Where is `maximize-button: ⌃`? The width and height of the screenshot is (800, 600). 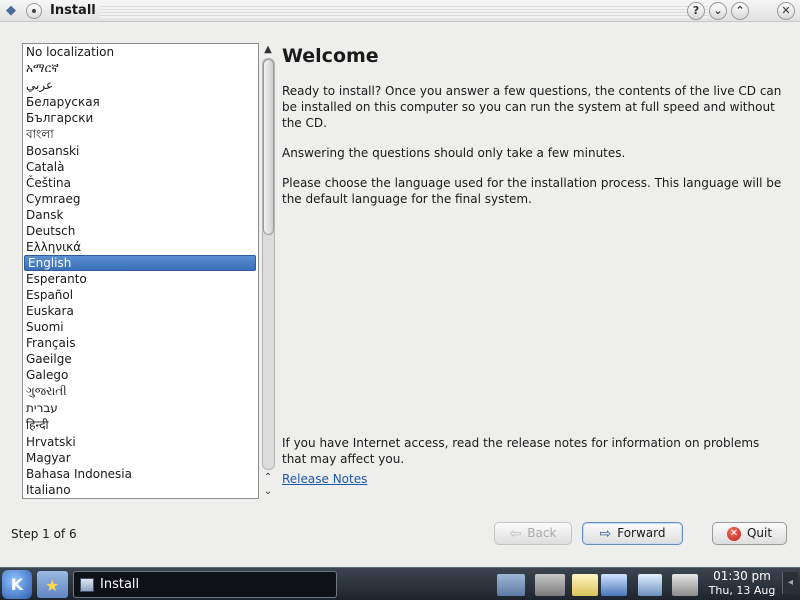
maximize-button: ⌃ is located at coordinates (740, 11).